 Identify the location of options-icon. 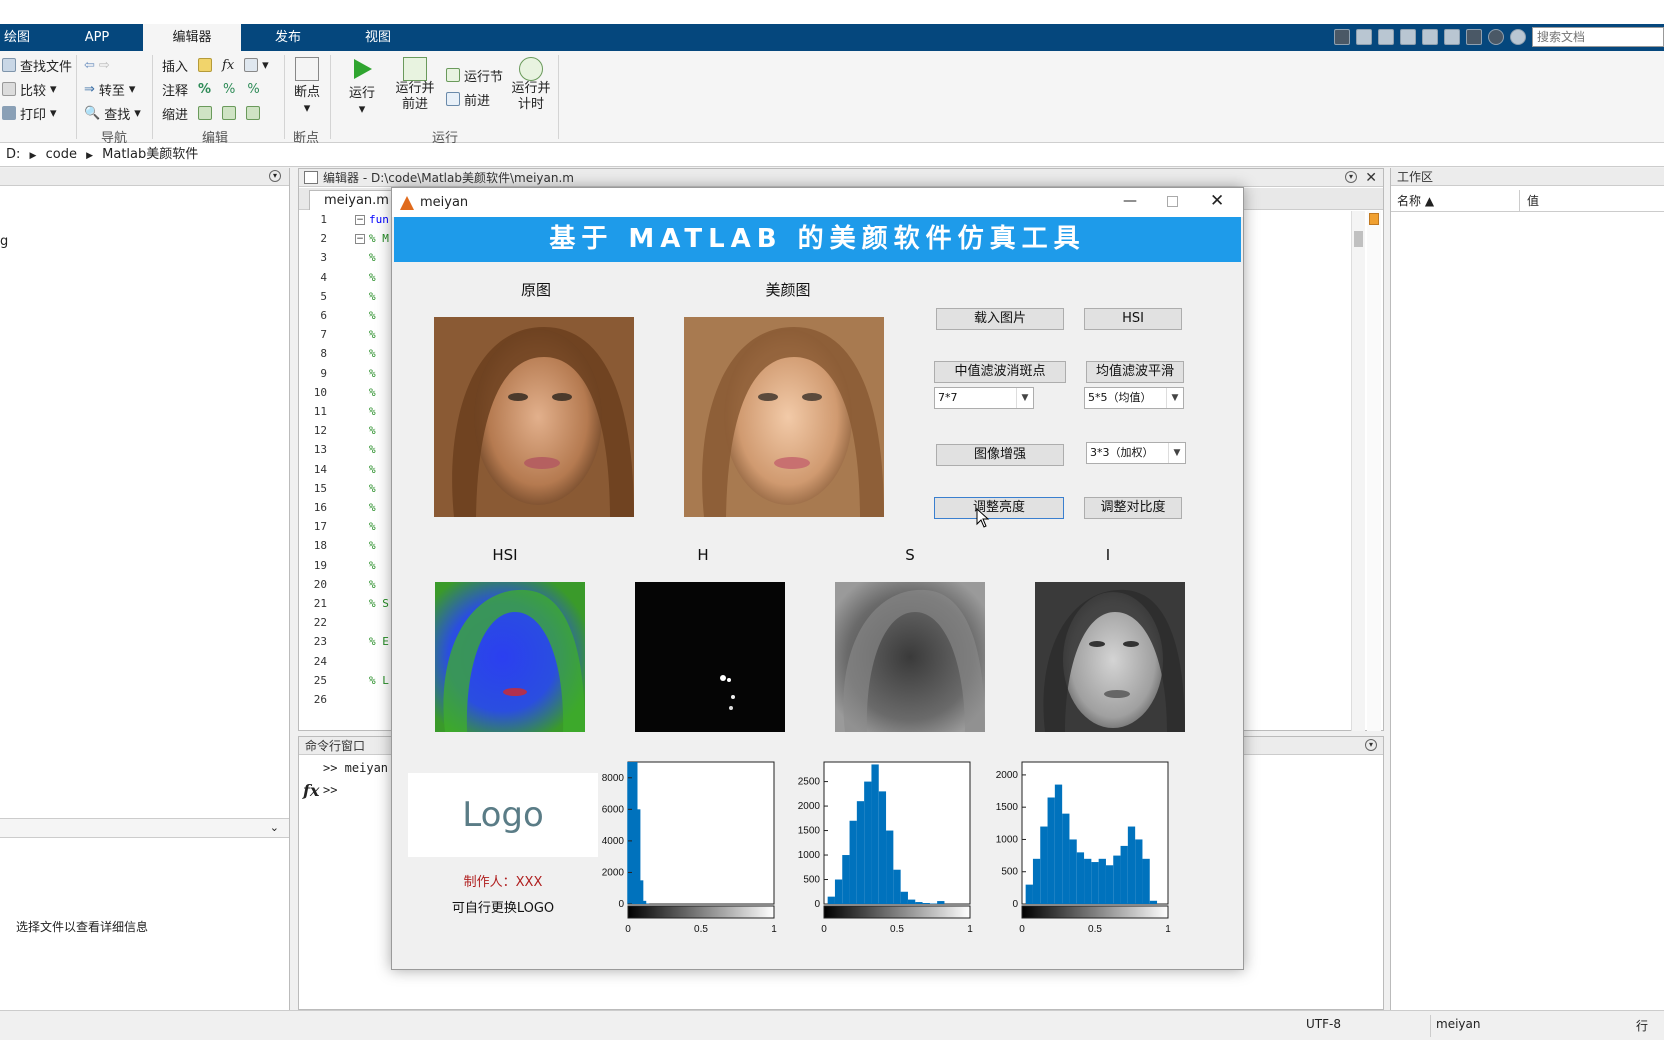
(1518, 37).